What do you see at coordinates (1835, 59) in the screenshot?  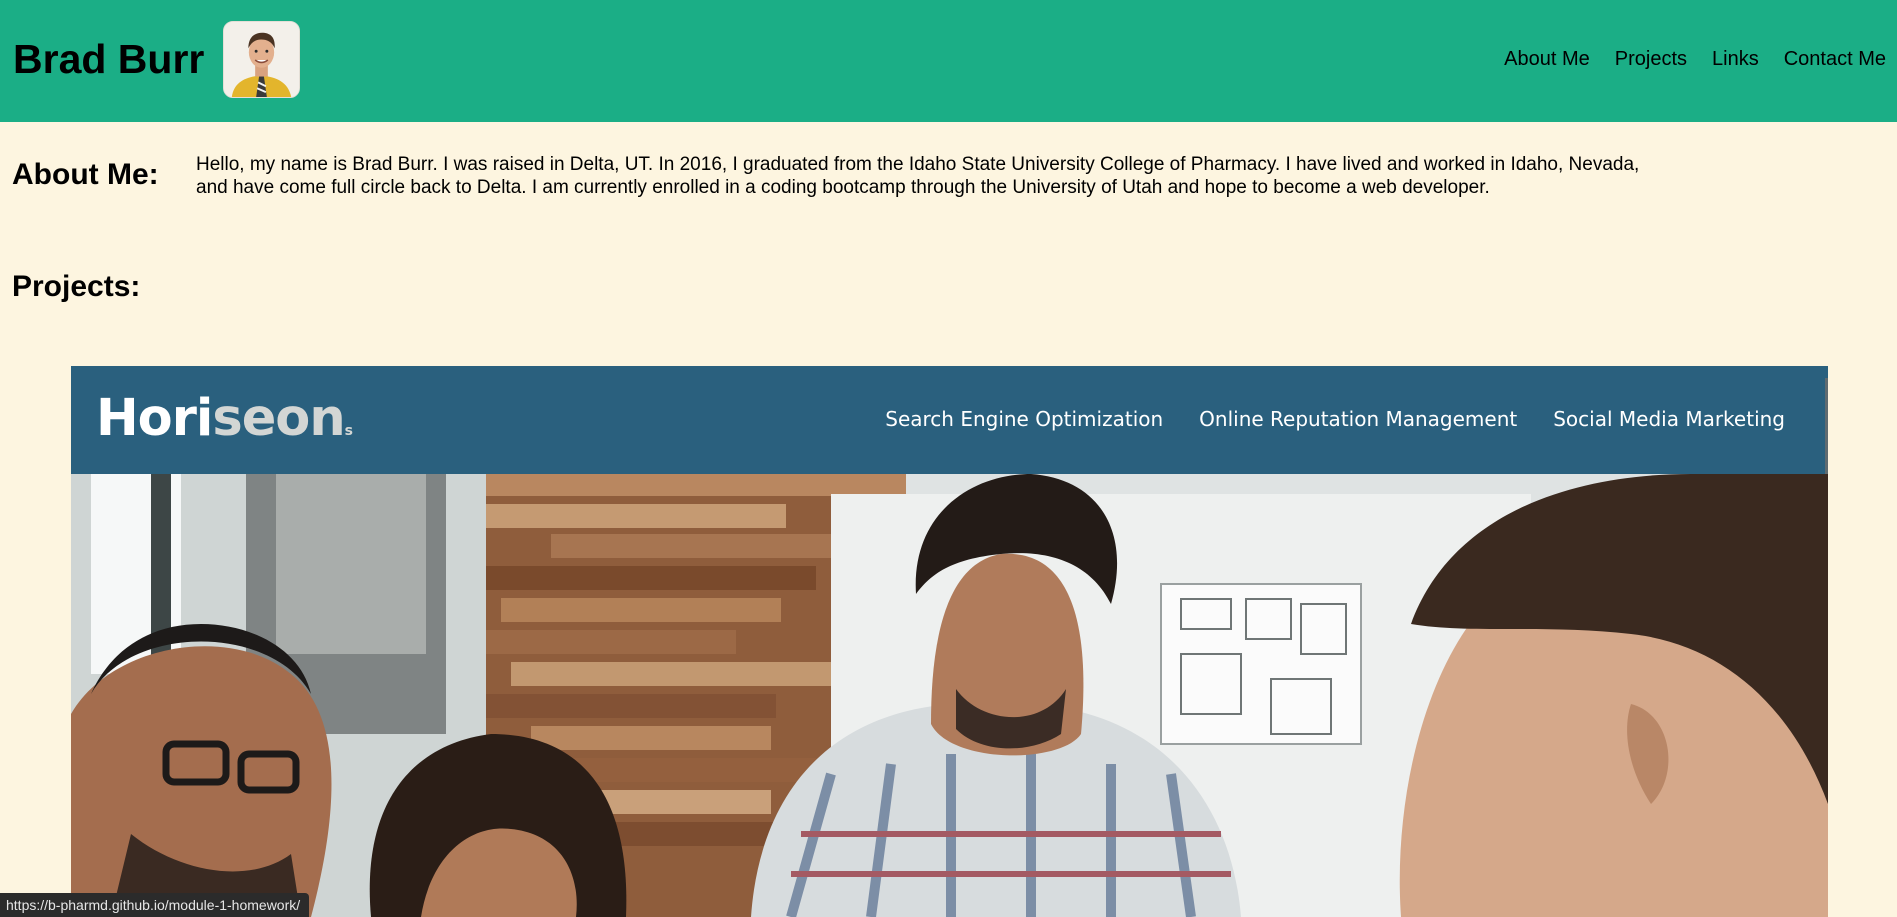 I see `nav-link-contact-me: Contact Me` at bounding box center [1835, 59].